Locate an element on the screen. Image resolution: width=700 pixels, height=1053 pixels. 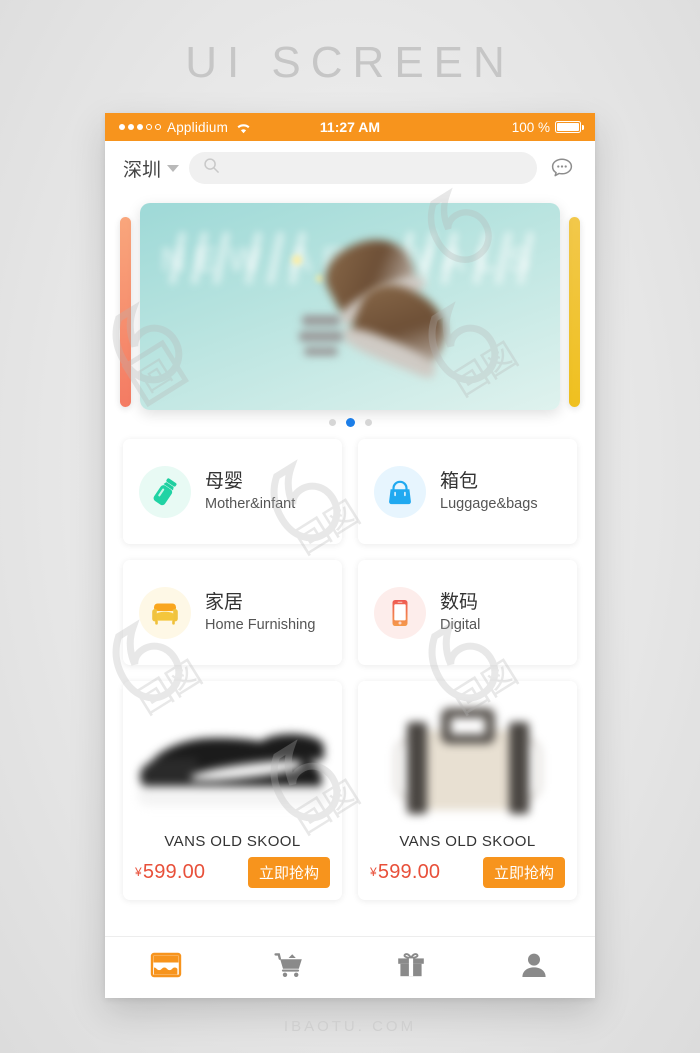
tab-store is located at coordinates (166, 967).